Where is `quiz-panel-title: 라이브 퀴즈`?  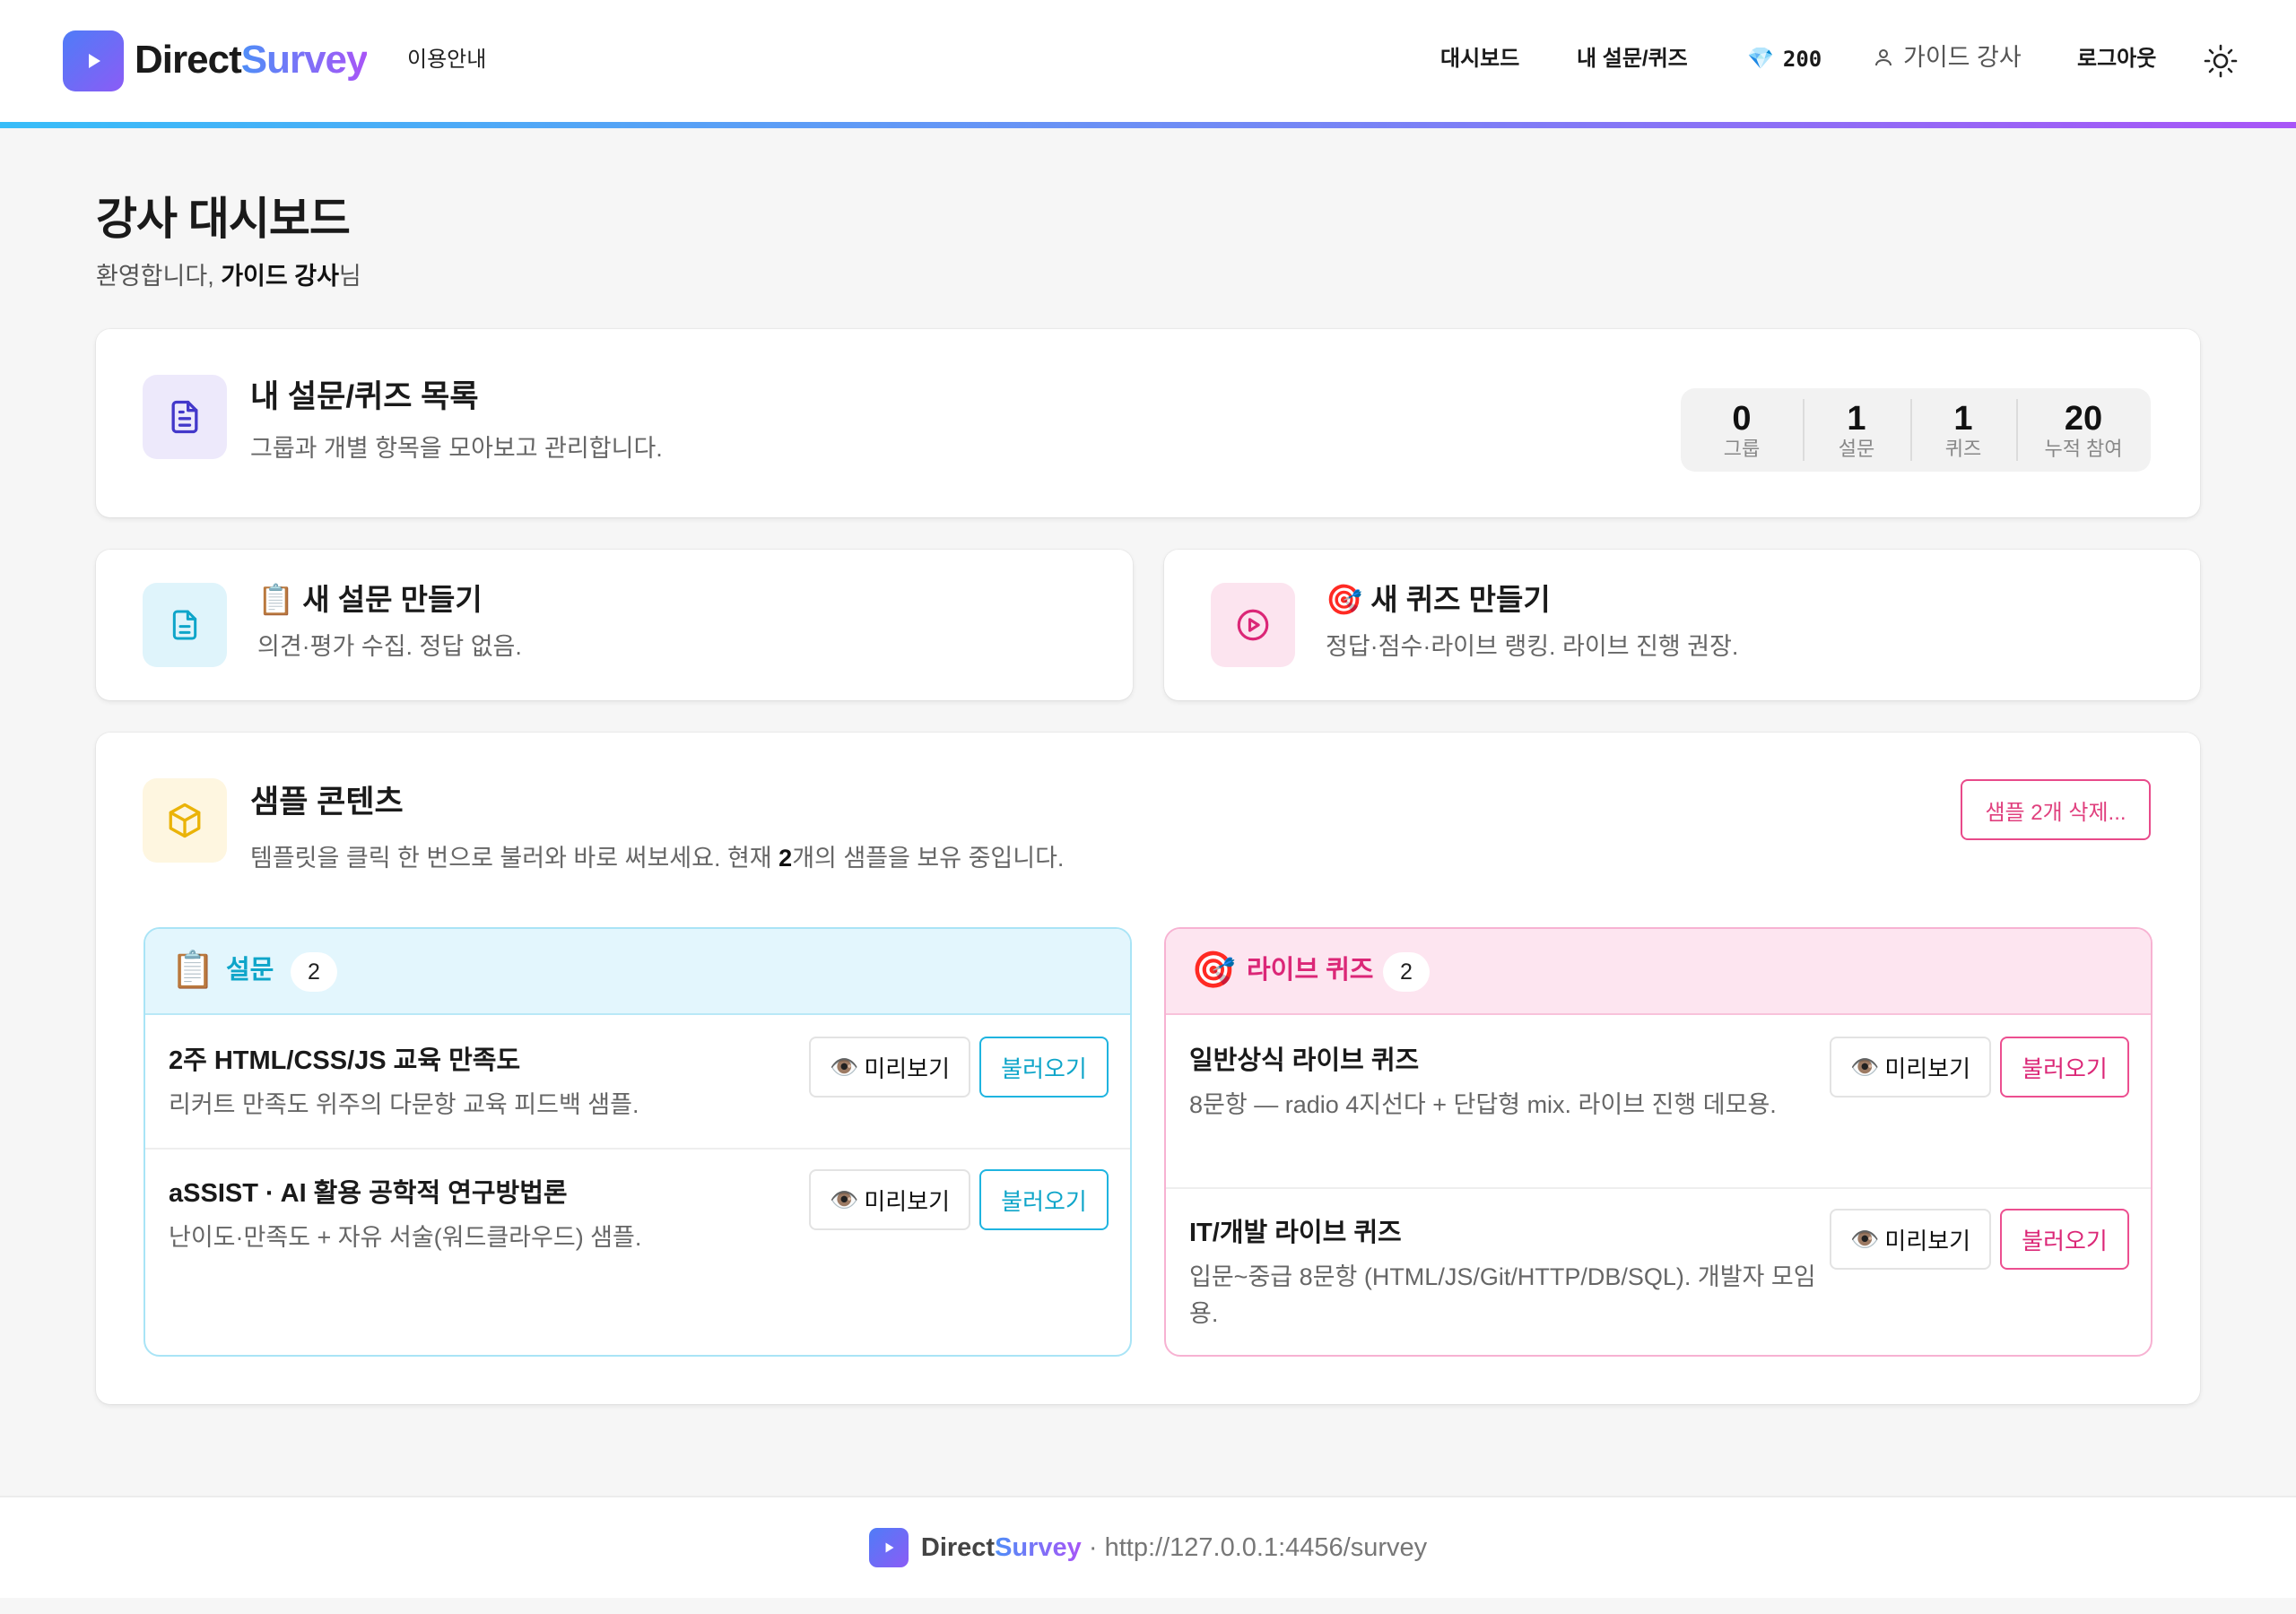
quiz-panel-title: 라이브 퀴즈 is located at coordinates (1310, 970).